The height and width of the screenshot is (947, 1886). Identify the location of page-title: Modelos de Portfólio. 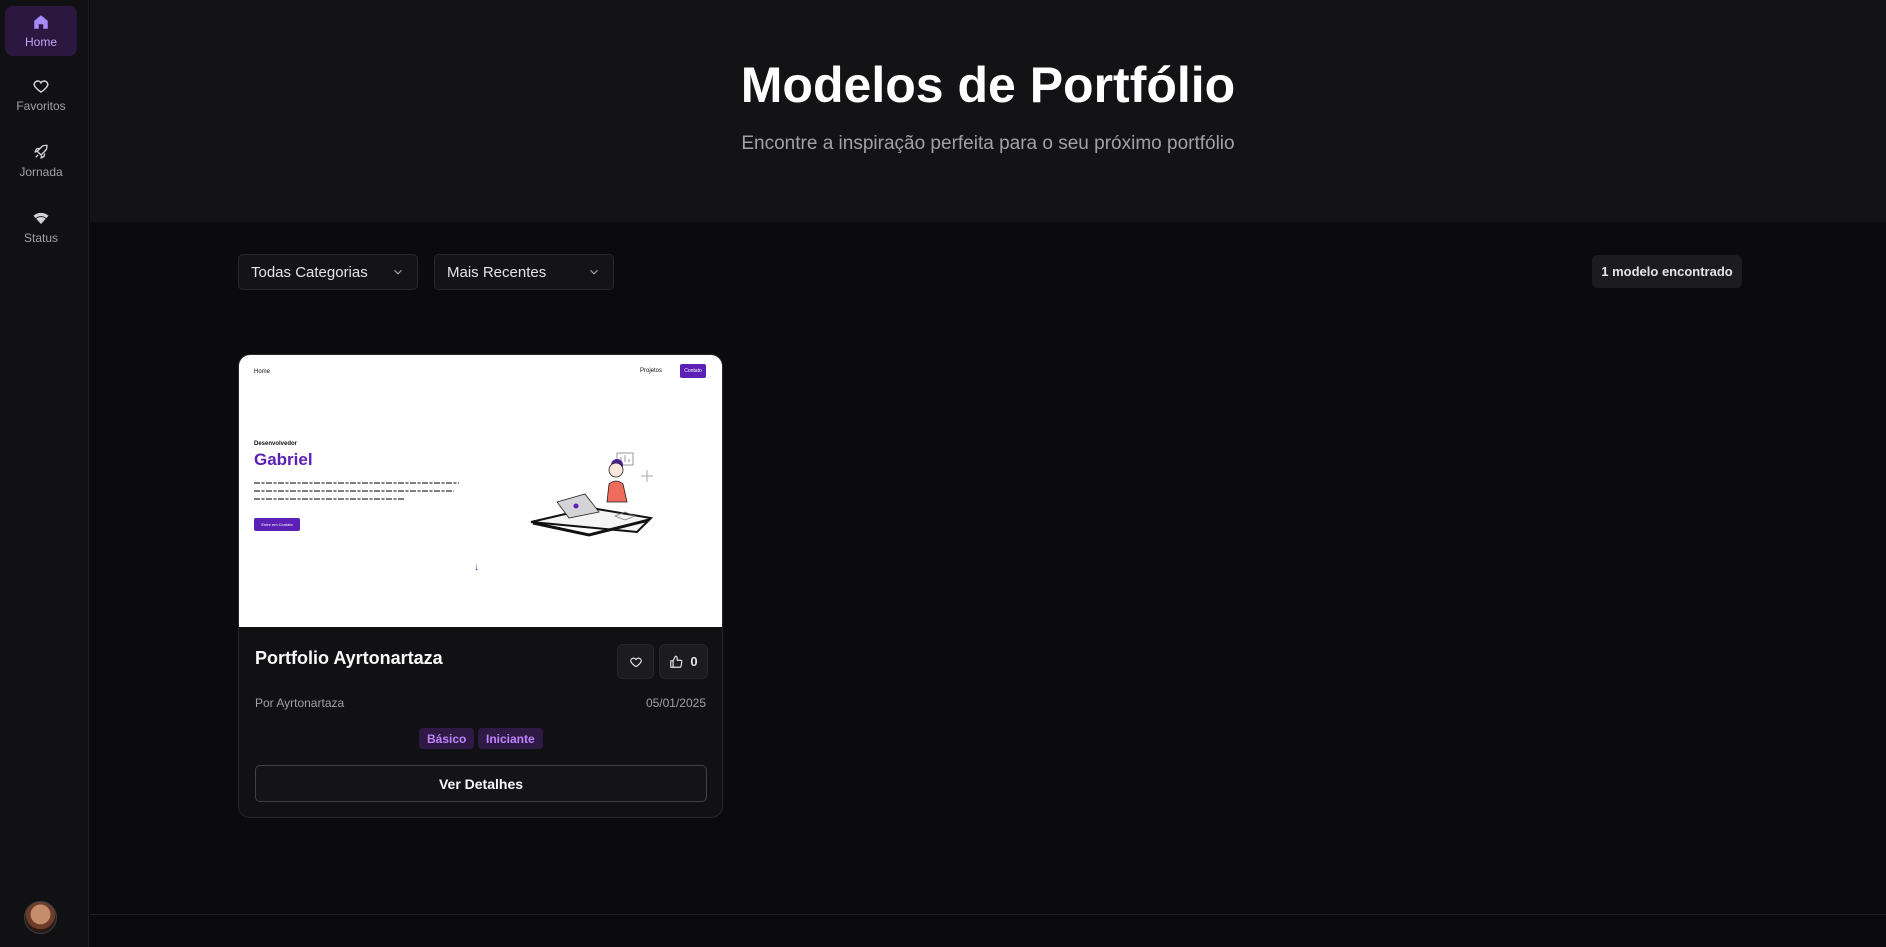
(988, 85).